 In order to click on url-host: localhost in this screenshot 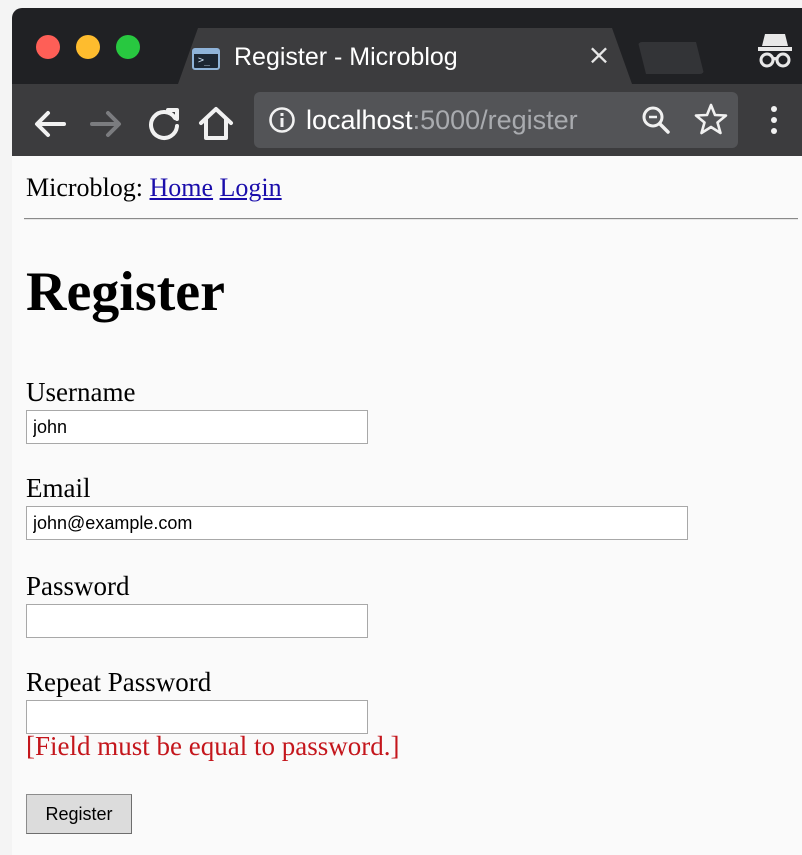, I will do `click(359, 120)`.